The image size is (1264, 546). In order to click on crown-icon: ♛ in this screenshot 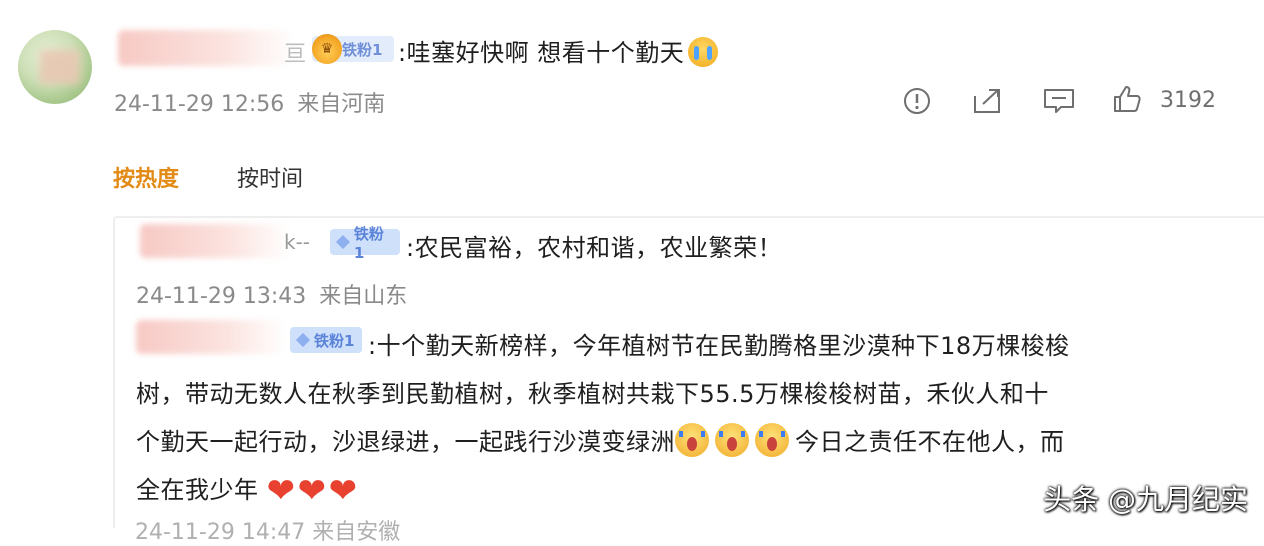, I will do `click(327, 49)`.